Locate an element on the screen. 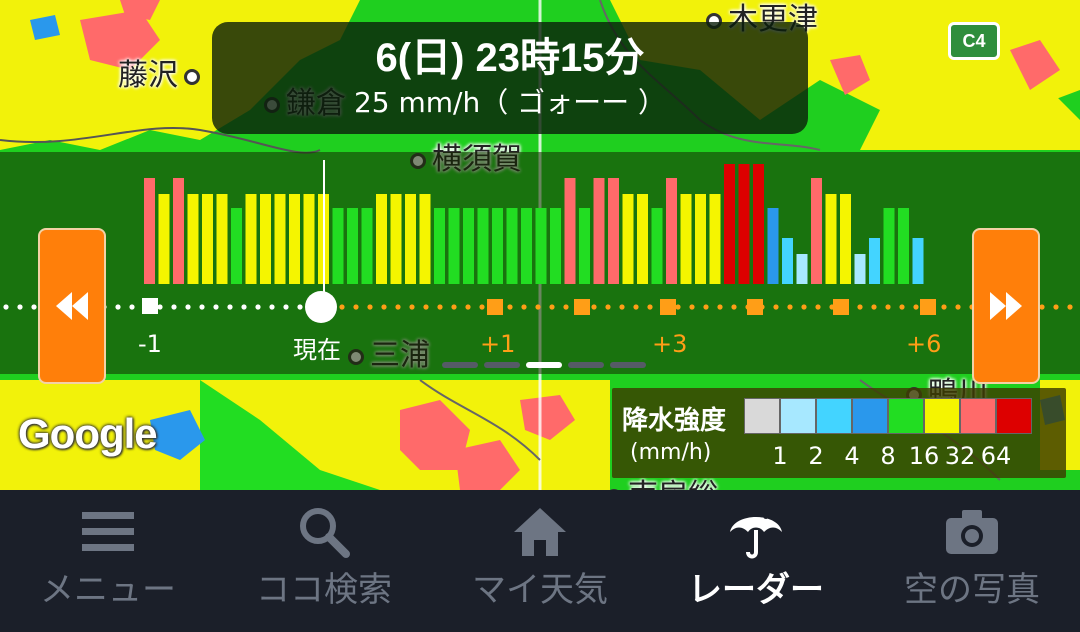 This screenshot has height=632, width=1080. precipitation-bars is located at coordinates (534, 224).